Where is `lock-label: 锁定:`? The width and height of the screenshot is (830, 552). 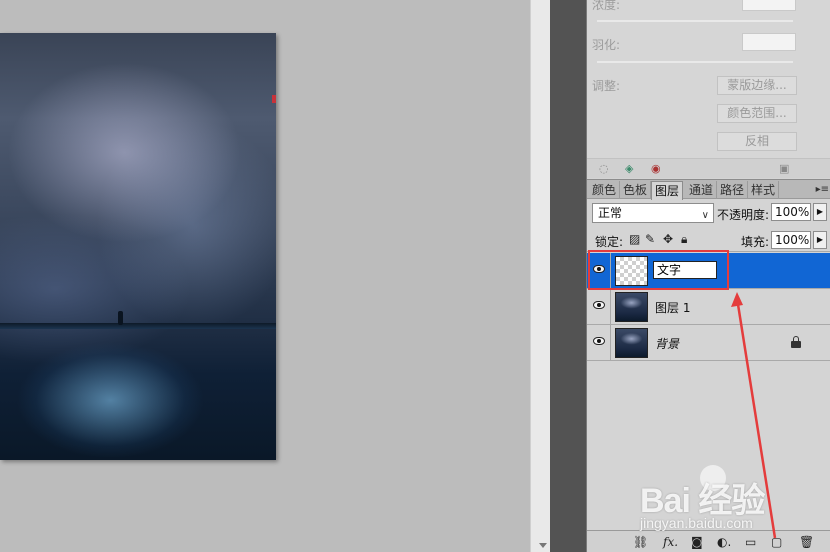 lock-label: 锁定: is located at coordinates (609, 242).